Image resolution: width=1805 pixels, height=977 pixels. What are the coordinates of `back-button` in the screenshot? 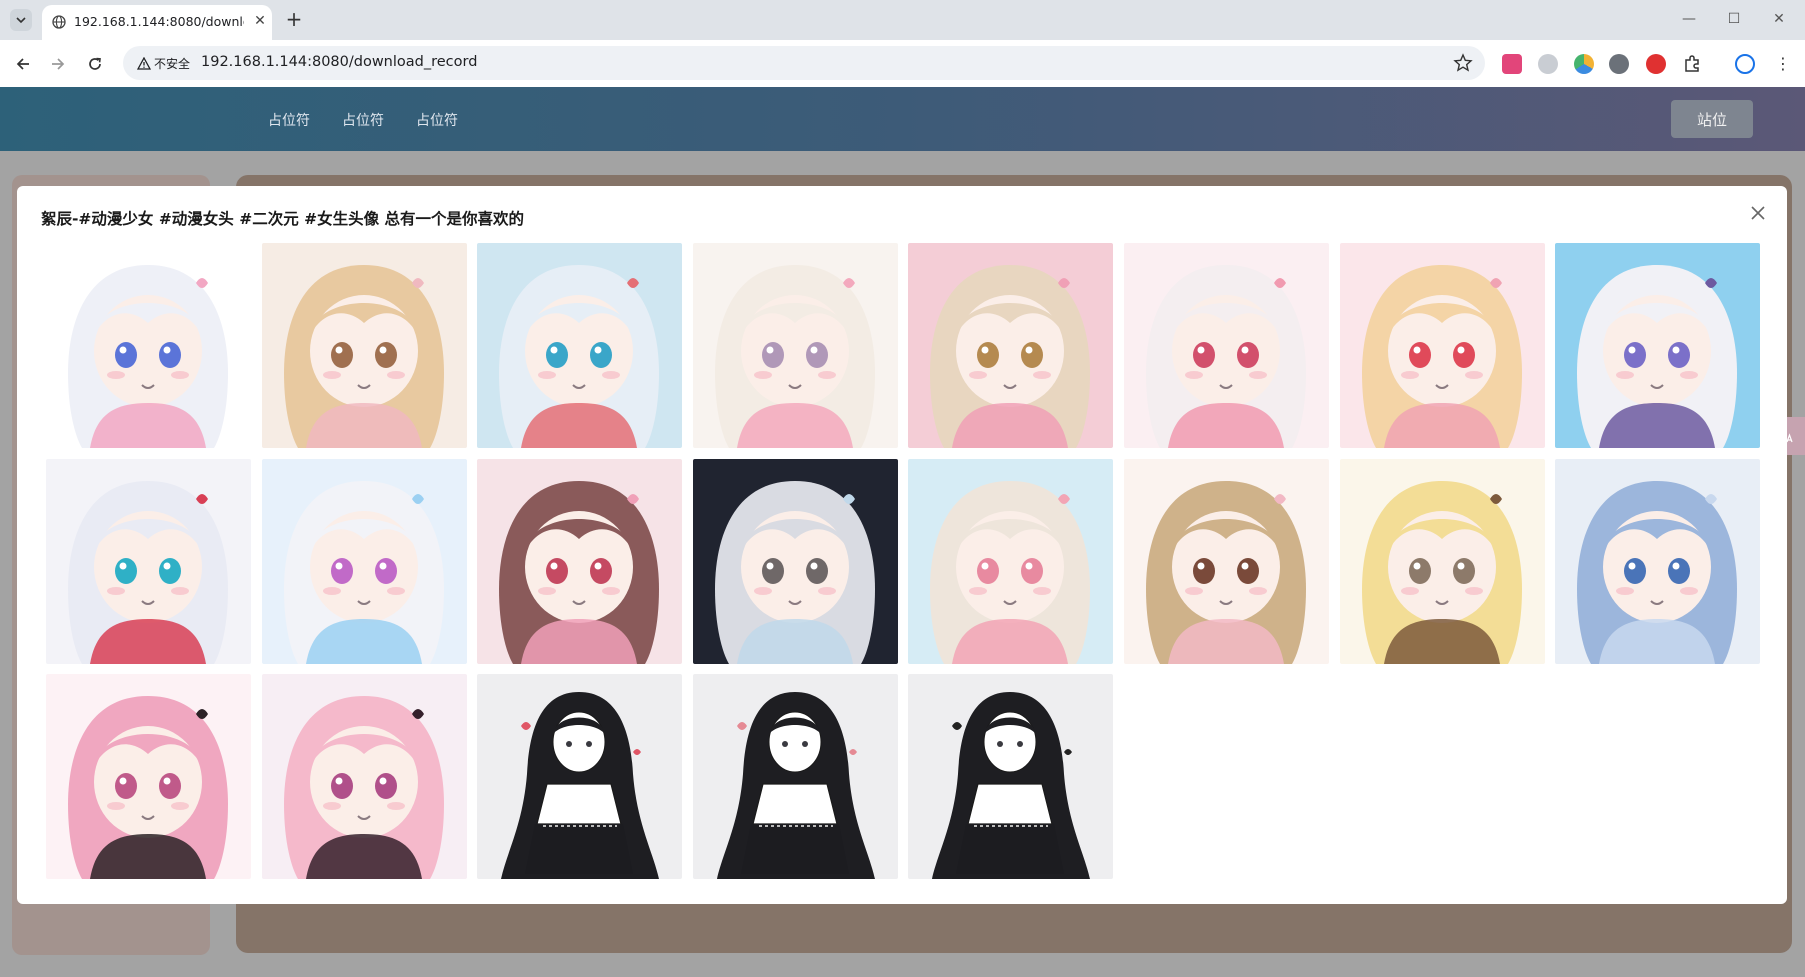 It's located at (23, 64).